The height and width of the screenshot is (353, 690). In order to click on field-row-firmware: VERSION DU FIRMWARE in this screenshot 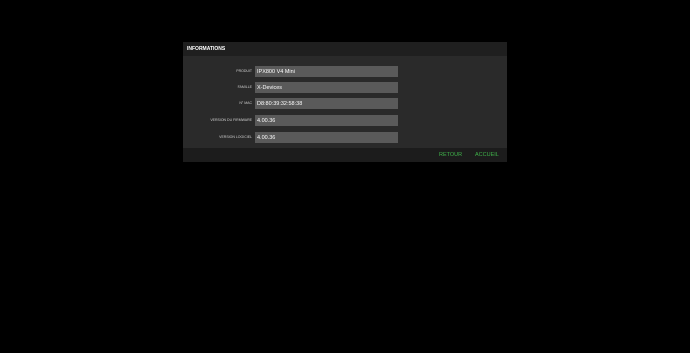, I will do `click(345, 120)`.